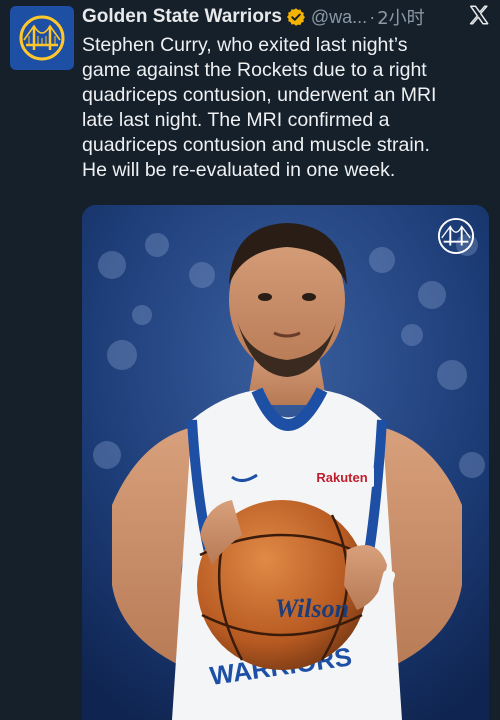 The image size is (500, 720). What do you see at coordinates (341, 477) in the screenshot?
I see `jersey-sponsor: Rakuten` at bounding box center [341, 477].